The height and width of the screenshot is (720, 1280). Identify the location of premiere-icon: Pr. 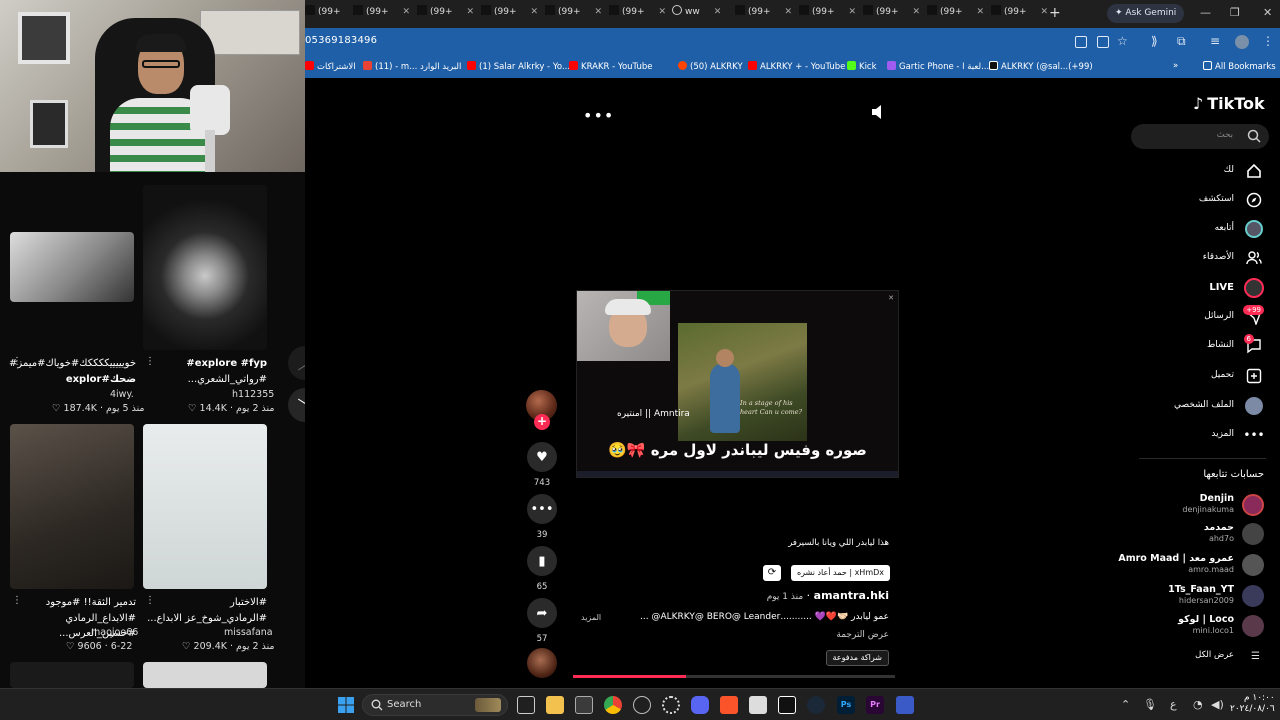
(875, 705).